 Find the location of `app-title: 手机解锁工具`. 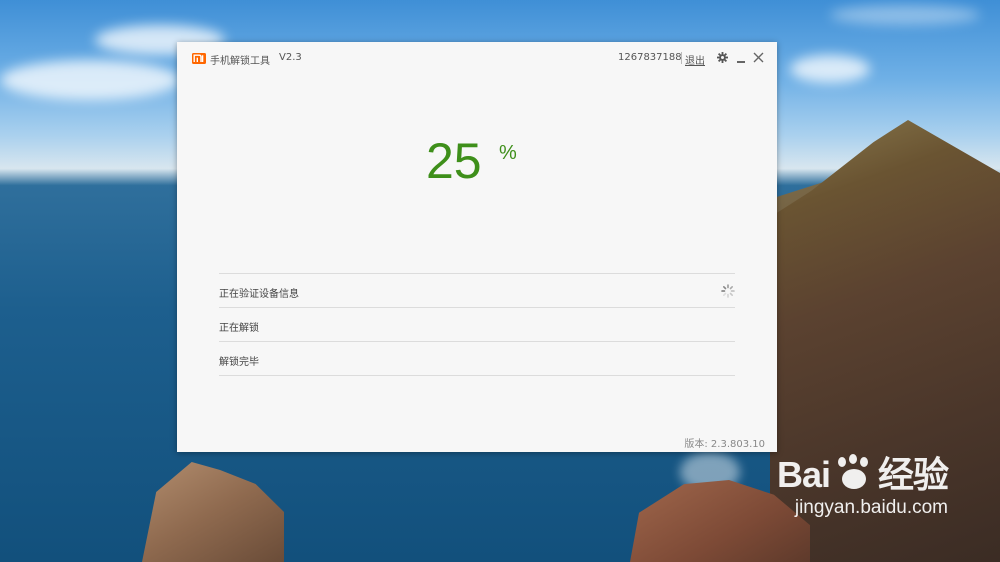

app-title: 手机解锁工具 is located at coordinates (240, 61).